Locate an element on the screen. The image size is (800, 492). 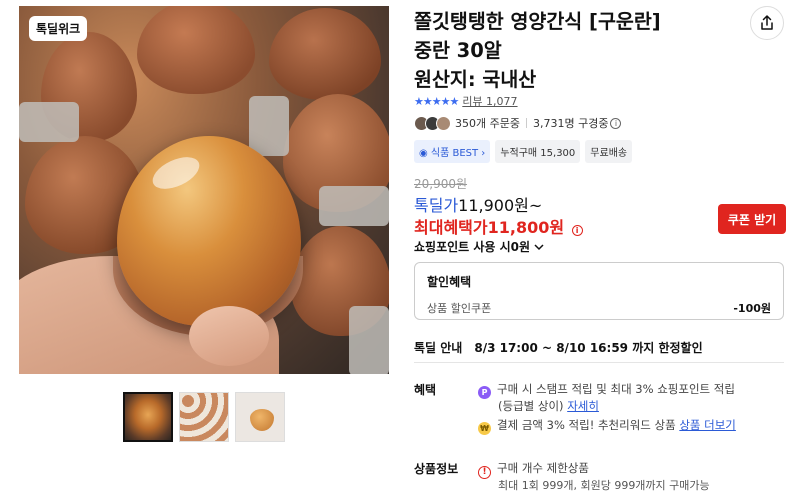
discount-amount: -100원 is located at coordinates (752, 308).